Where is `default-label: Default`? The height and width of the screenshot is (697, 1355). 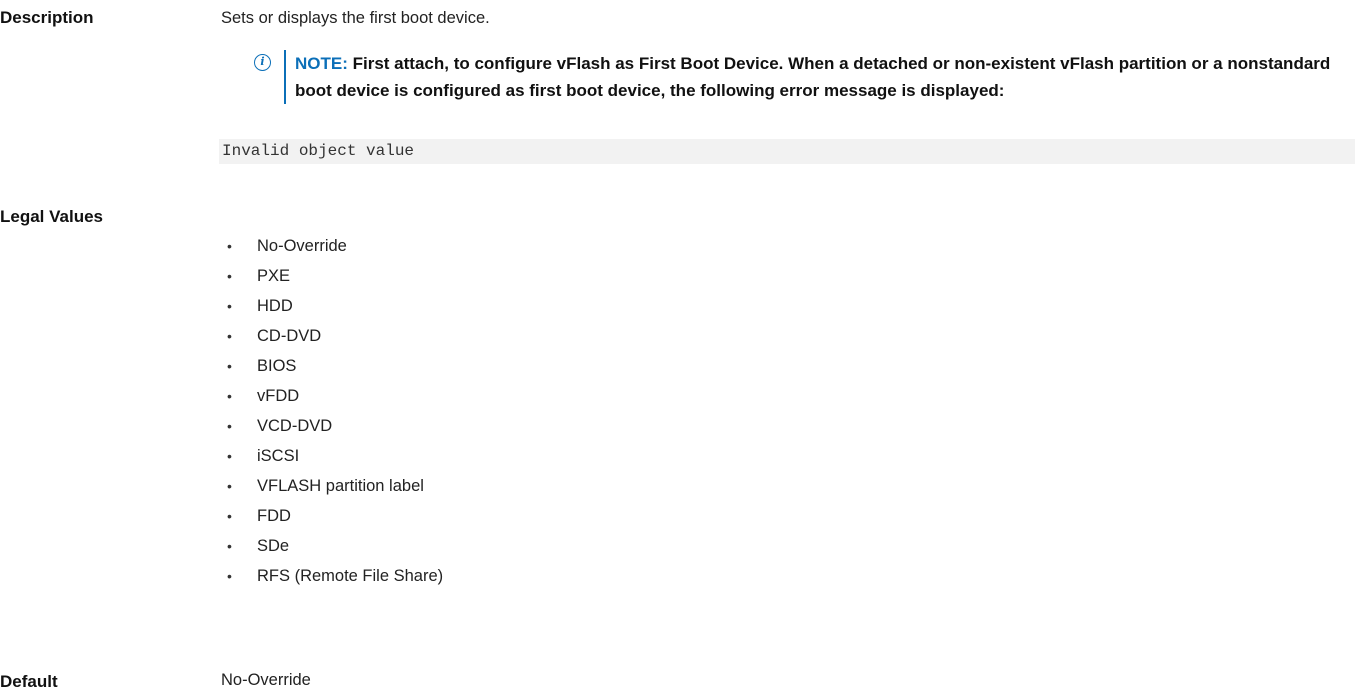 default-label: Default is located at coordinates (29, 681).